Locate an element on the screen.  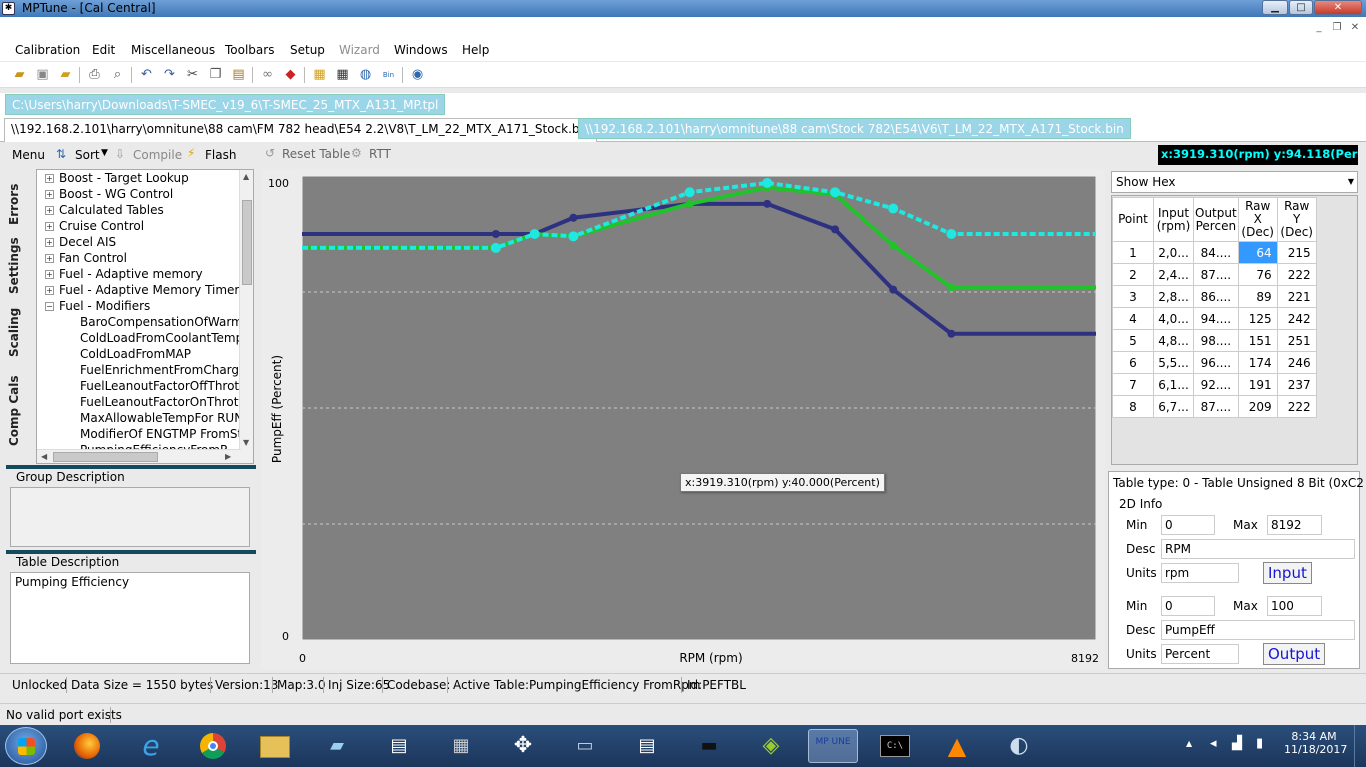
tree-horizontal-scrollbar: ◀ ▶ is located at coordinates (139, 456).